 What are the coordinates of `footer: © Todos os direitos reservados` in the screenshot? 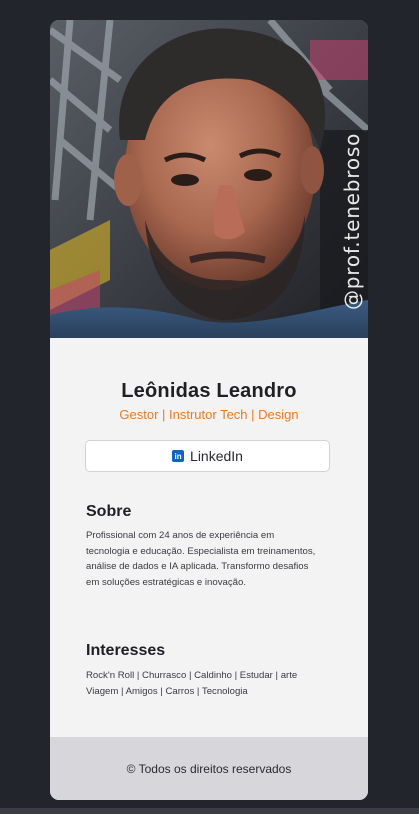 It's located at (209, 768).